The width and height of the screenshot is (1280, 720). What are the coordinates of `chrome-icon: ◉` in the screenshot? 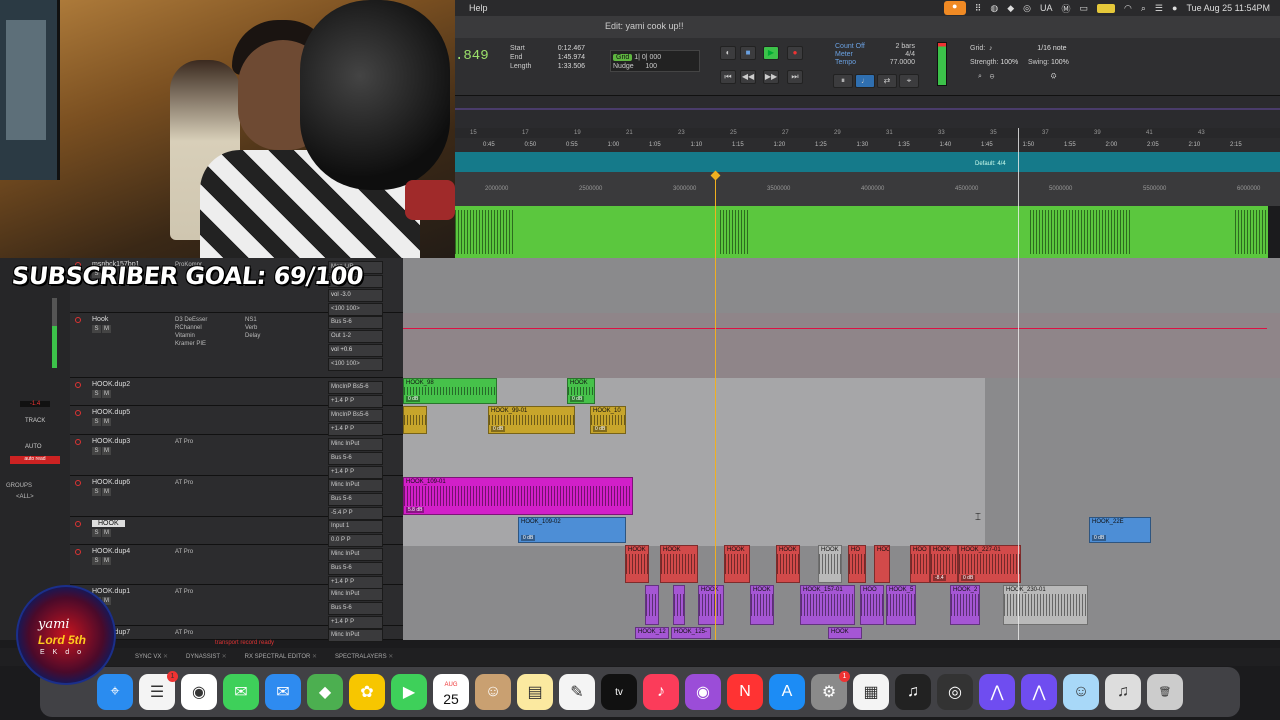 It's located at (199, 692).